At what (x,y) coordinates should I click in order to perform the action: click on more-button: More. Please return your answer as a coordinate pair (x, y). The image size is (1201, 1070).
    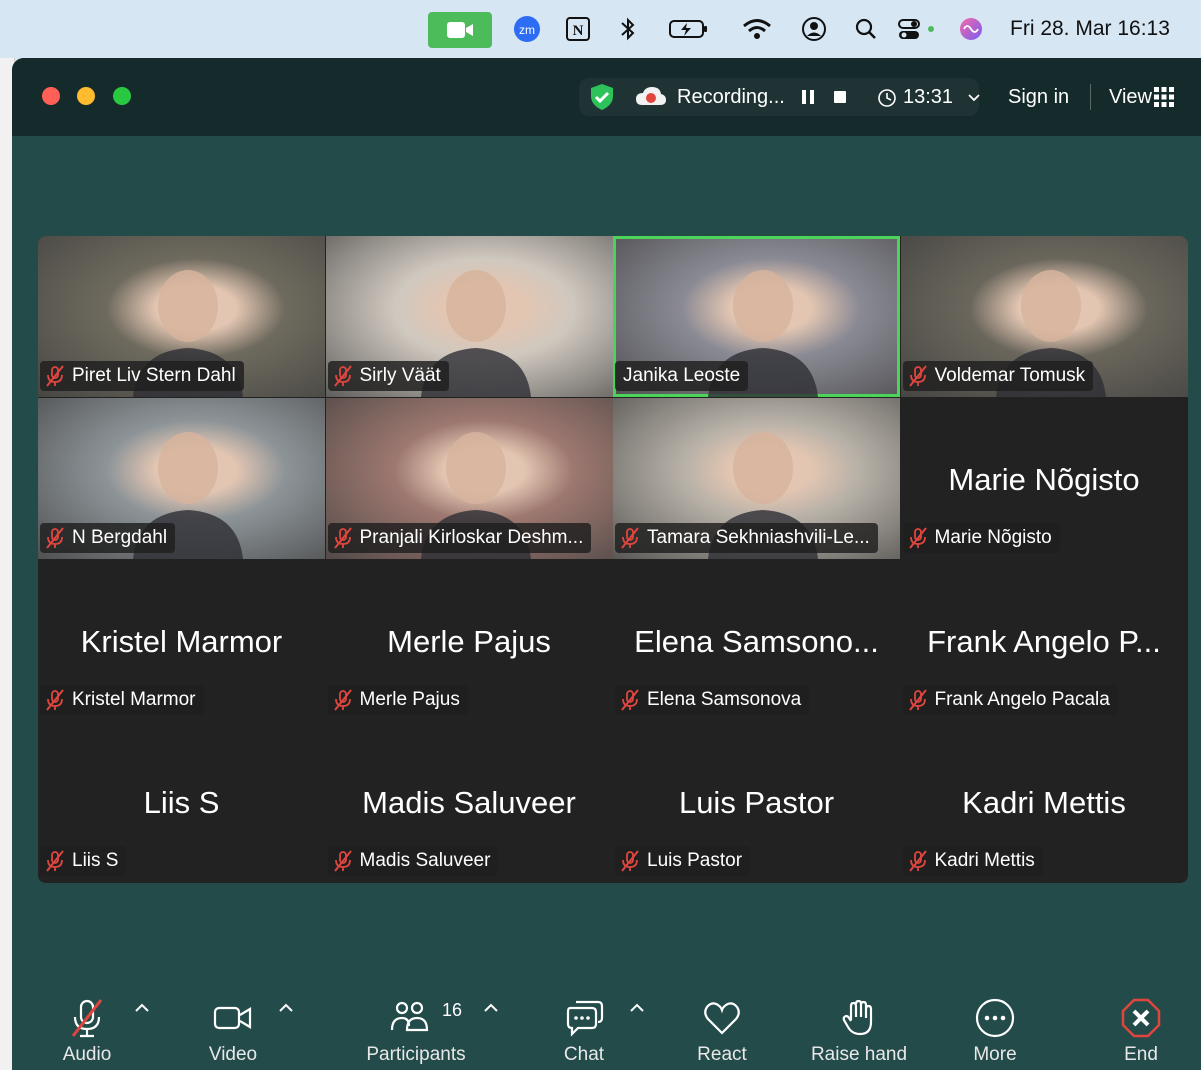
    Looking at the image, I should click on (995, 1029).